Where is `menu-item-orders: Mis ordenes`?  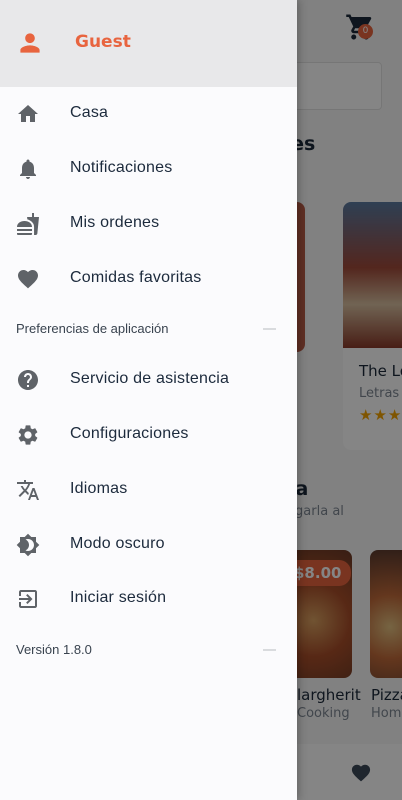
menu-item-orders: Mis ordenes is located at coordinates (148, 224).